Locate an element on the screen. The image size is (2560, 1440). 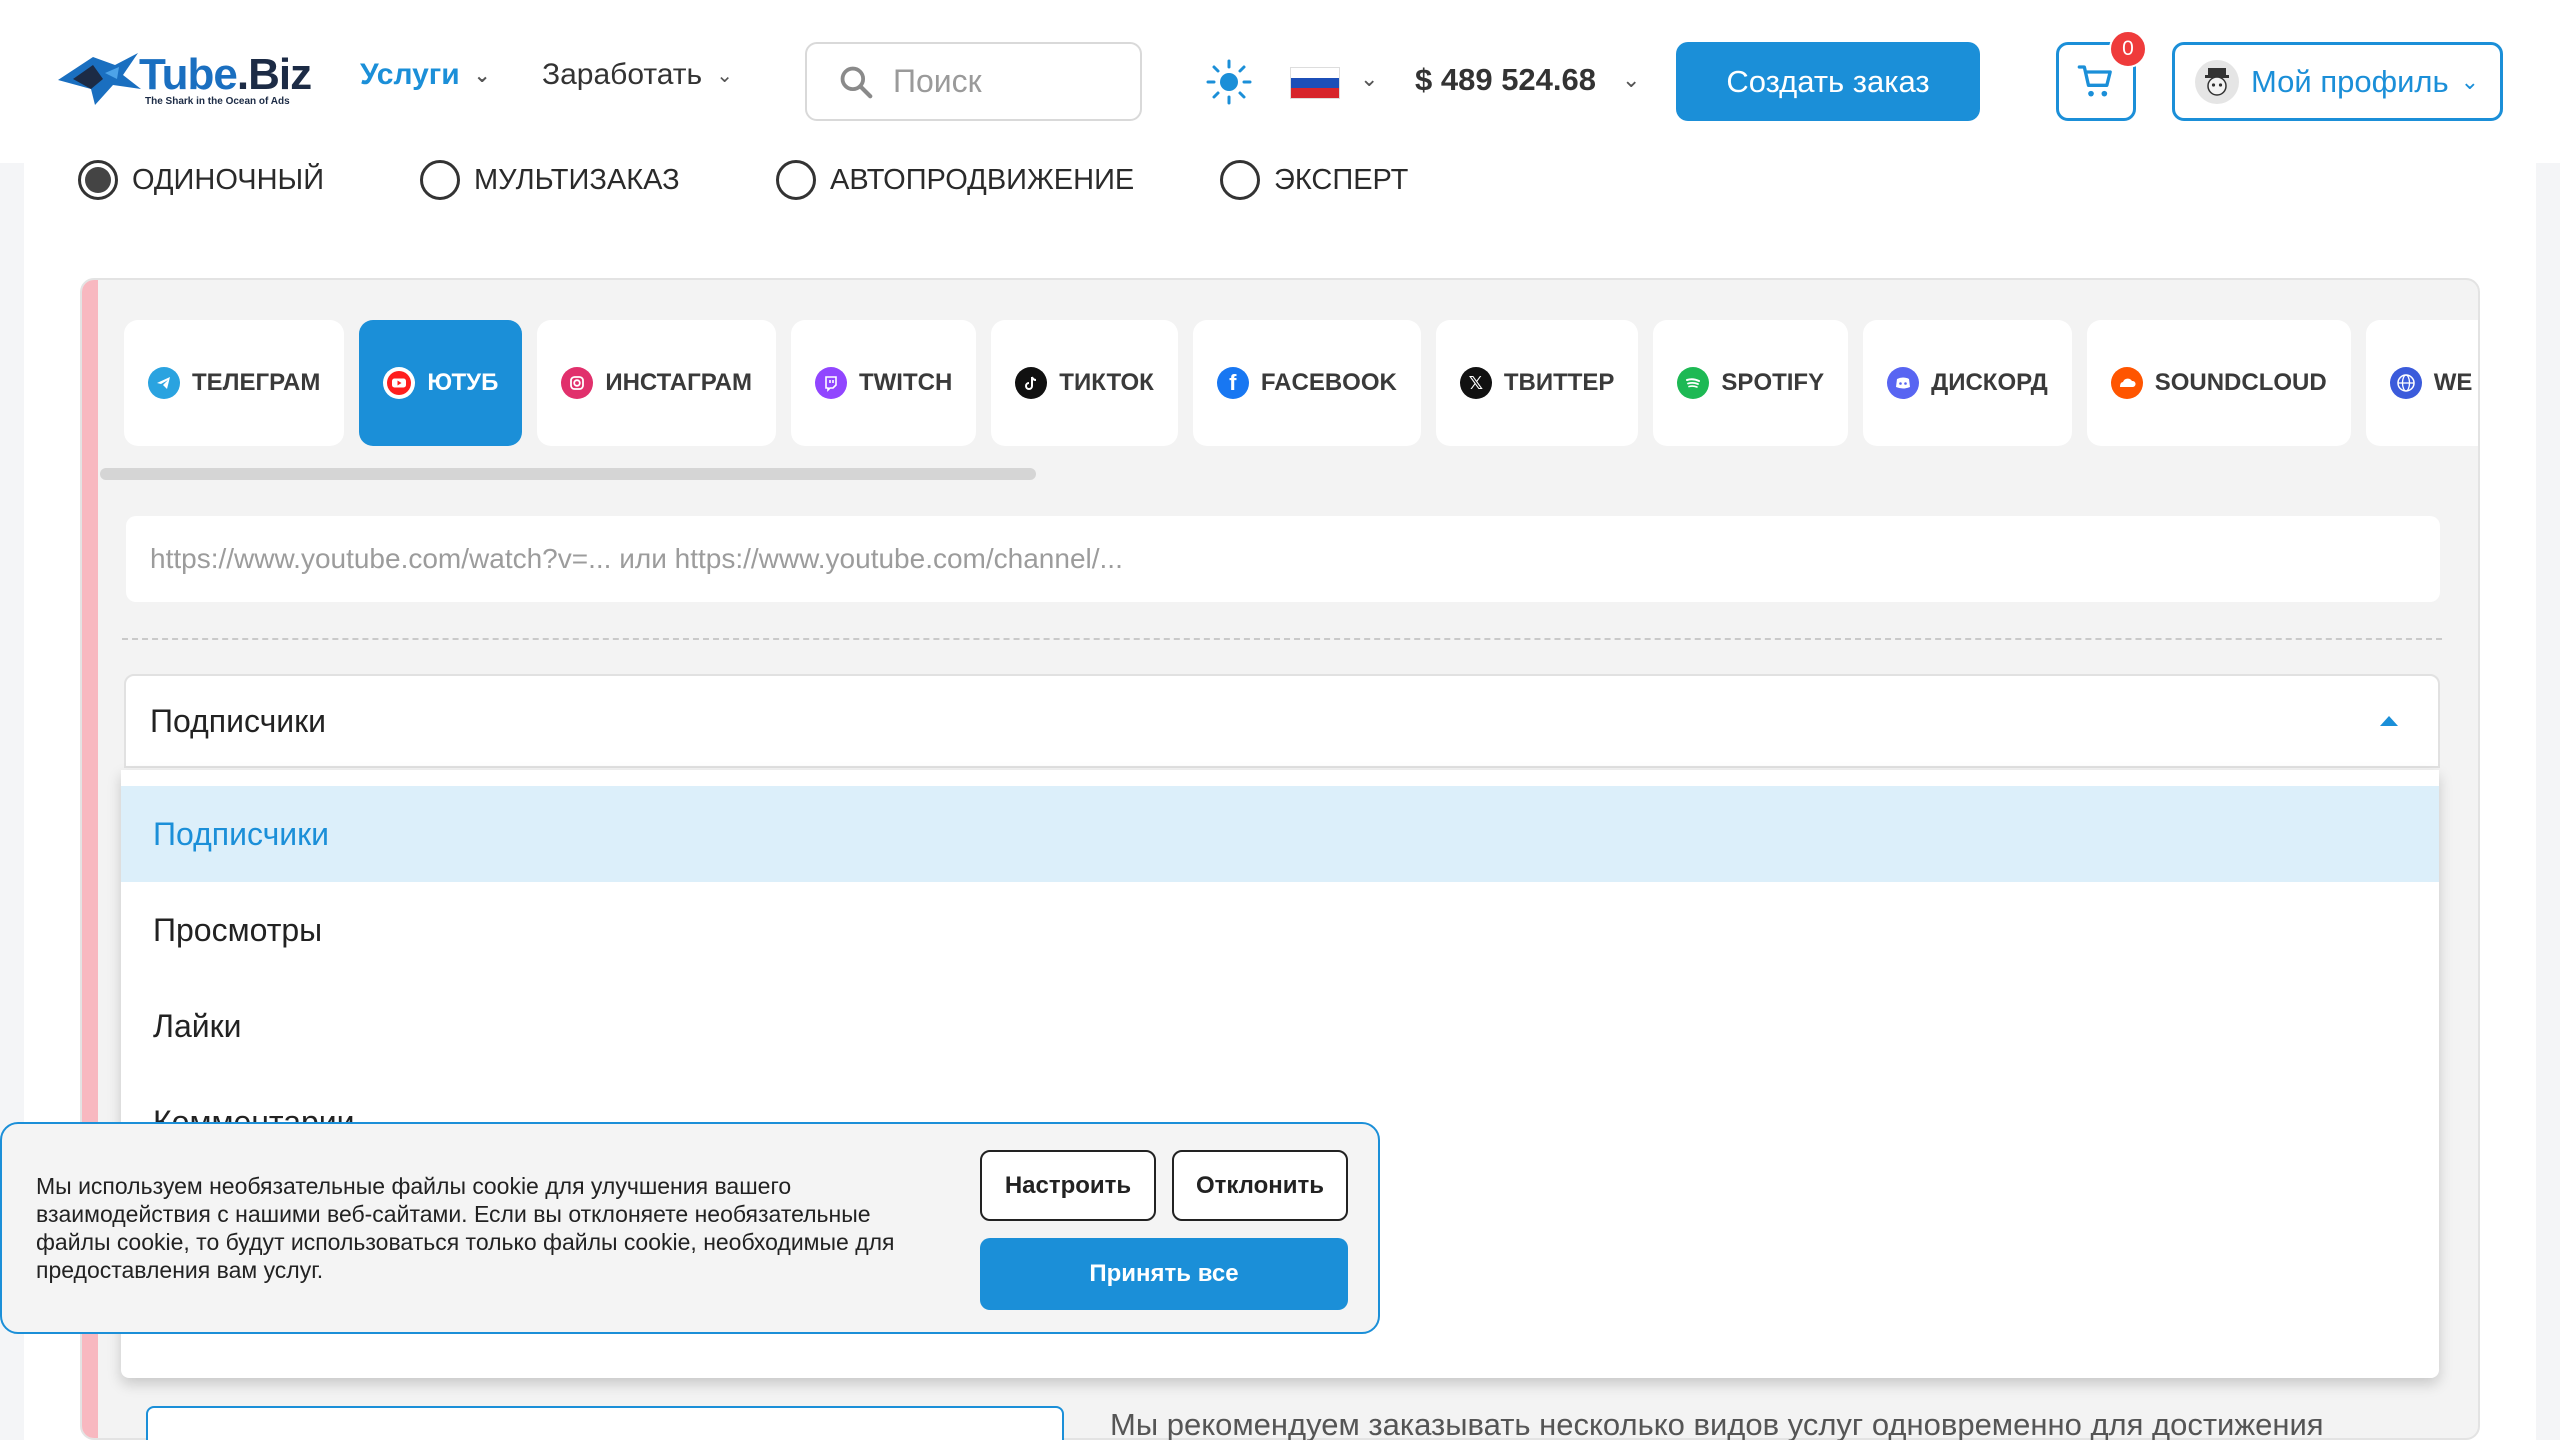
logo-text: Tube is located at coordinates (188, 74).